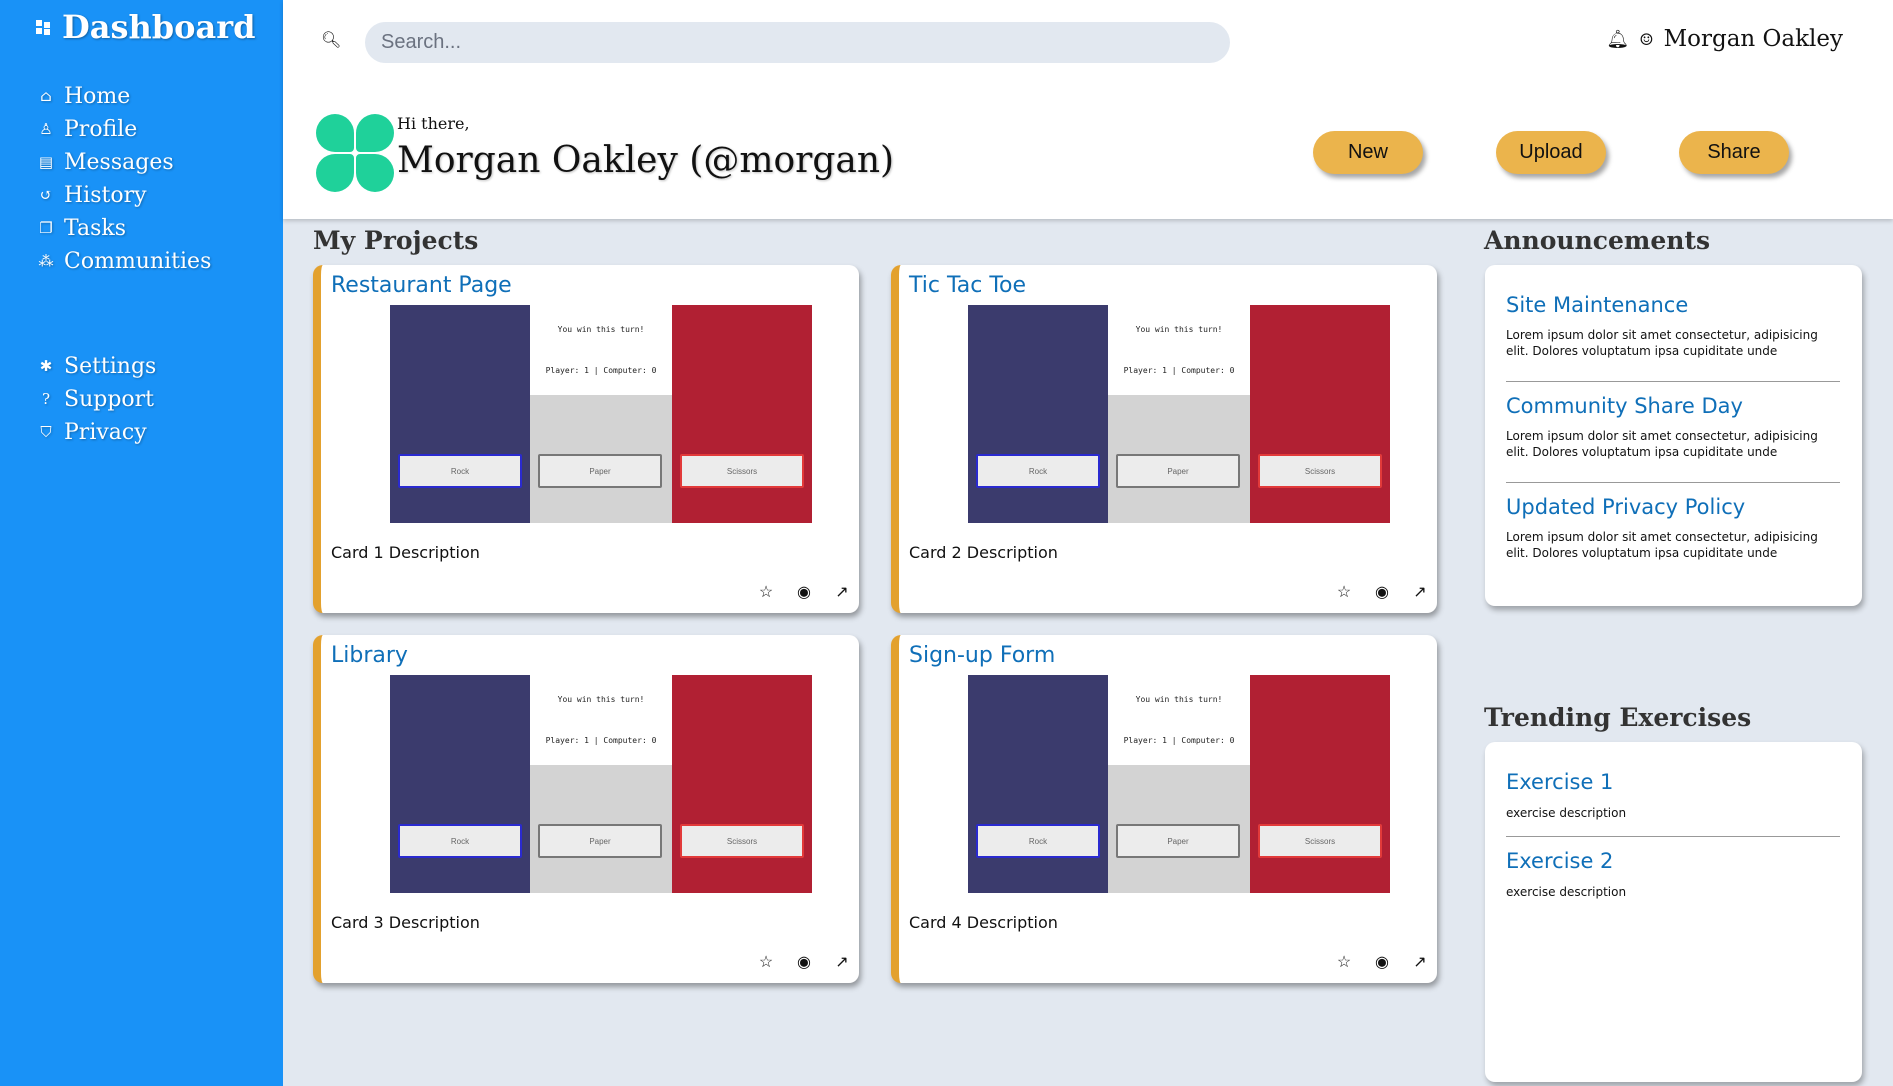  What do you see at coordinates (983, 922) in the screenshot?
I see `card-description: Card 4 Description` at bounding box center [983, 922].